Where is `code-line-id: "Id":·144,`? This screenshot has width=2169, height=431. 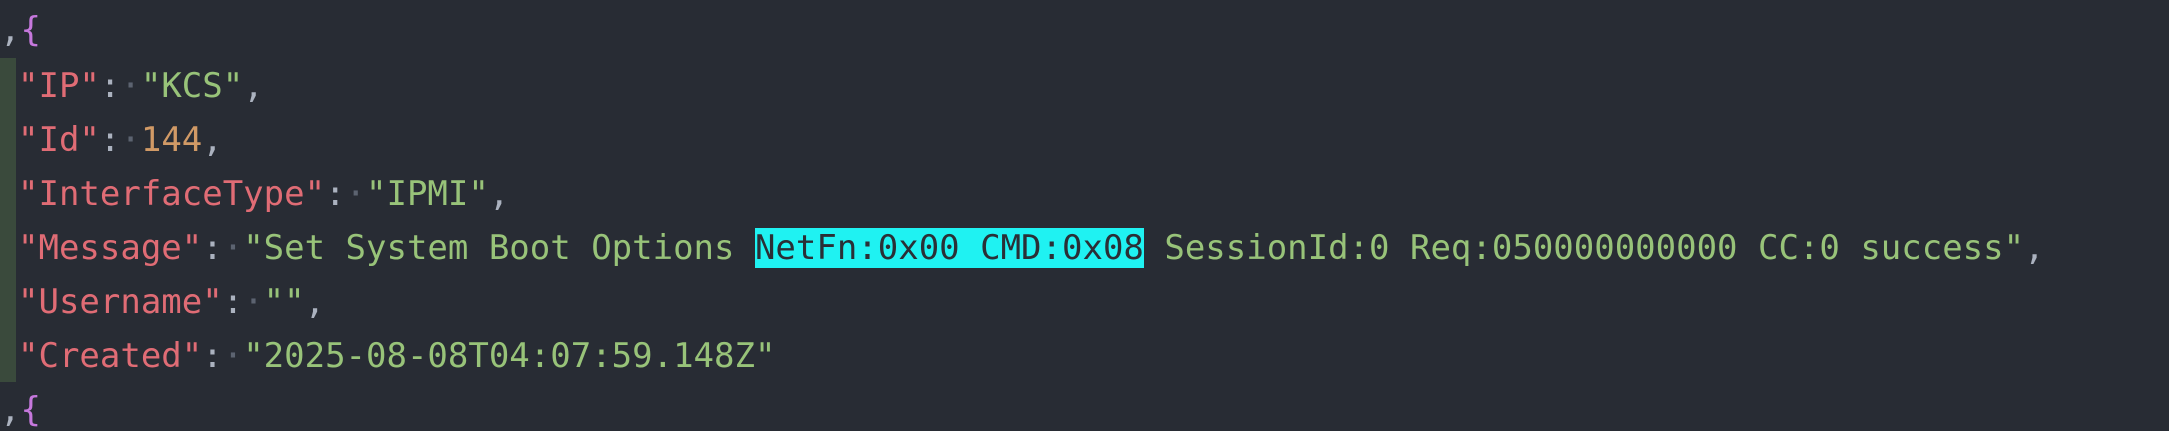 code-line-id: "Id":·144, is located at coordinates (111, 140).